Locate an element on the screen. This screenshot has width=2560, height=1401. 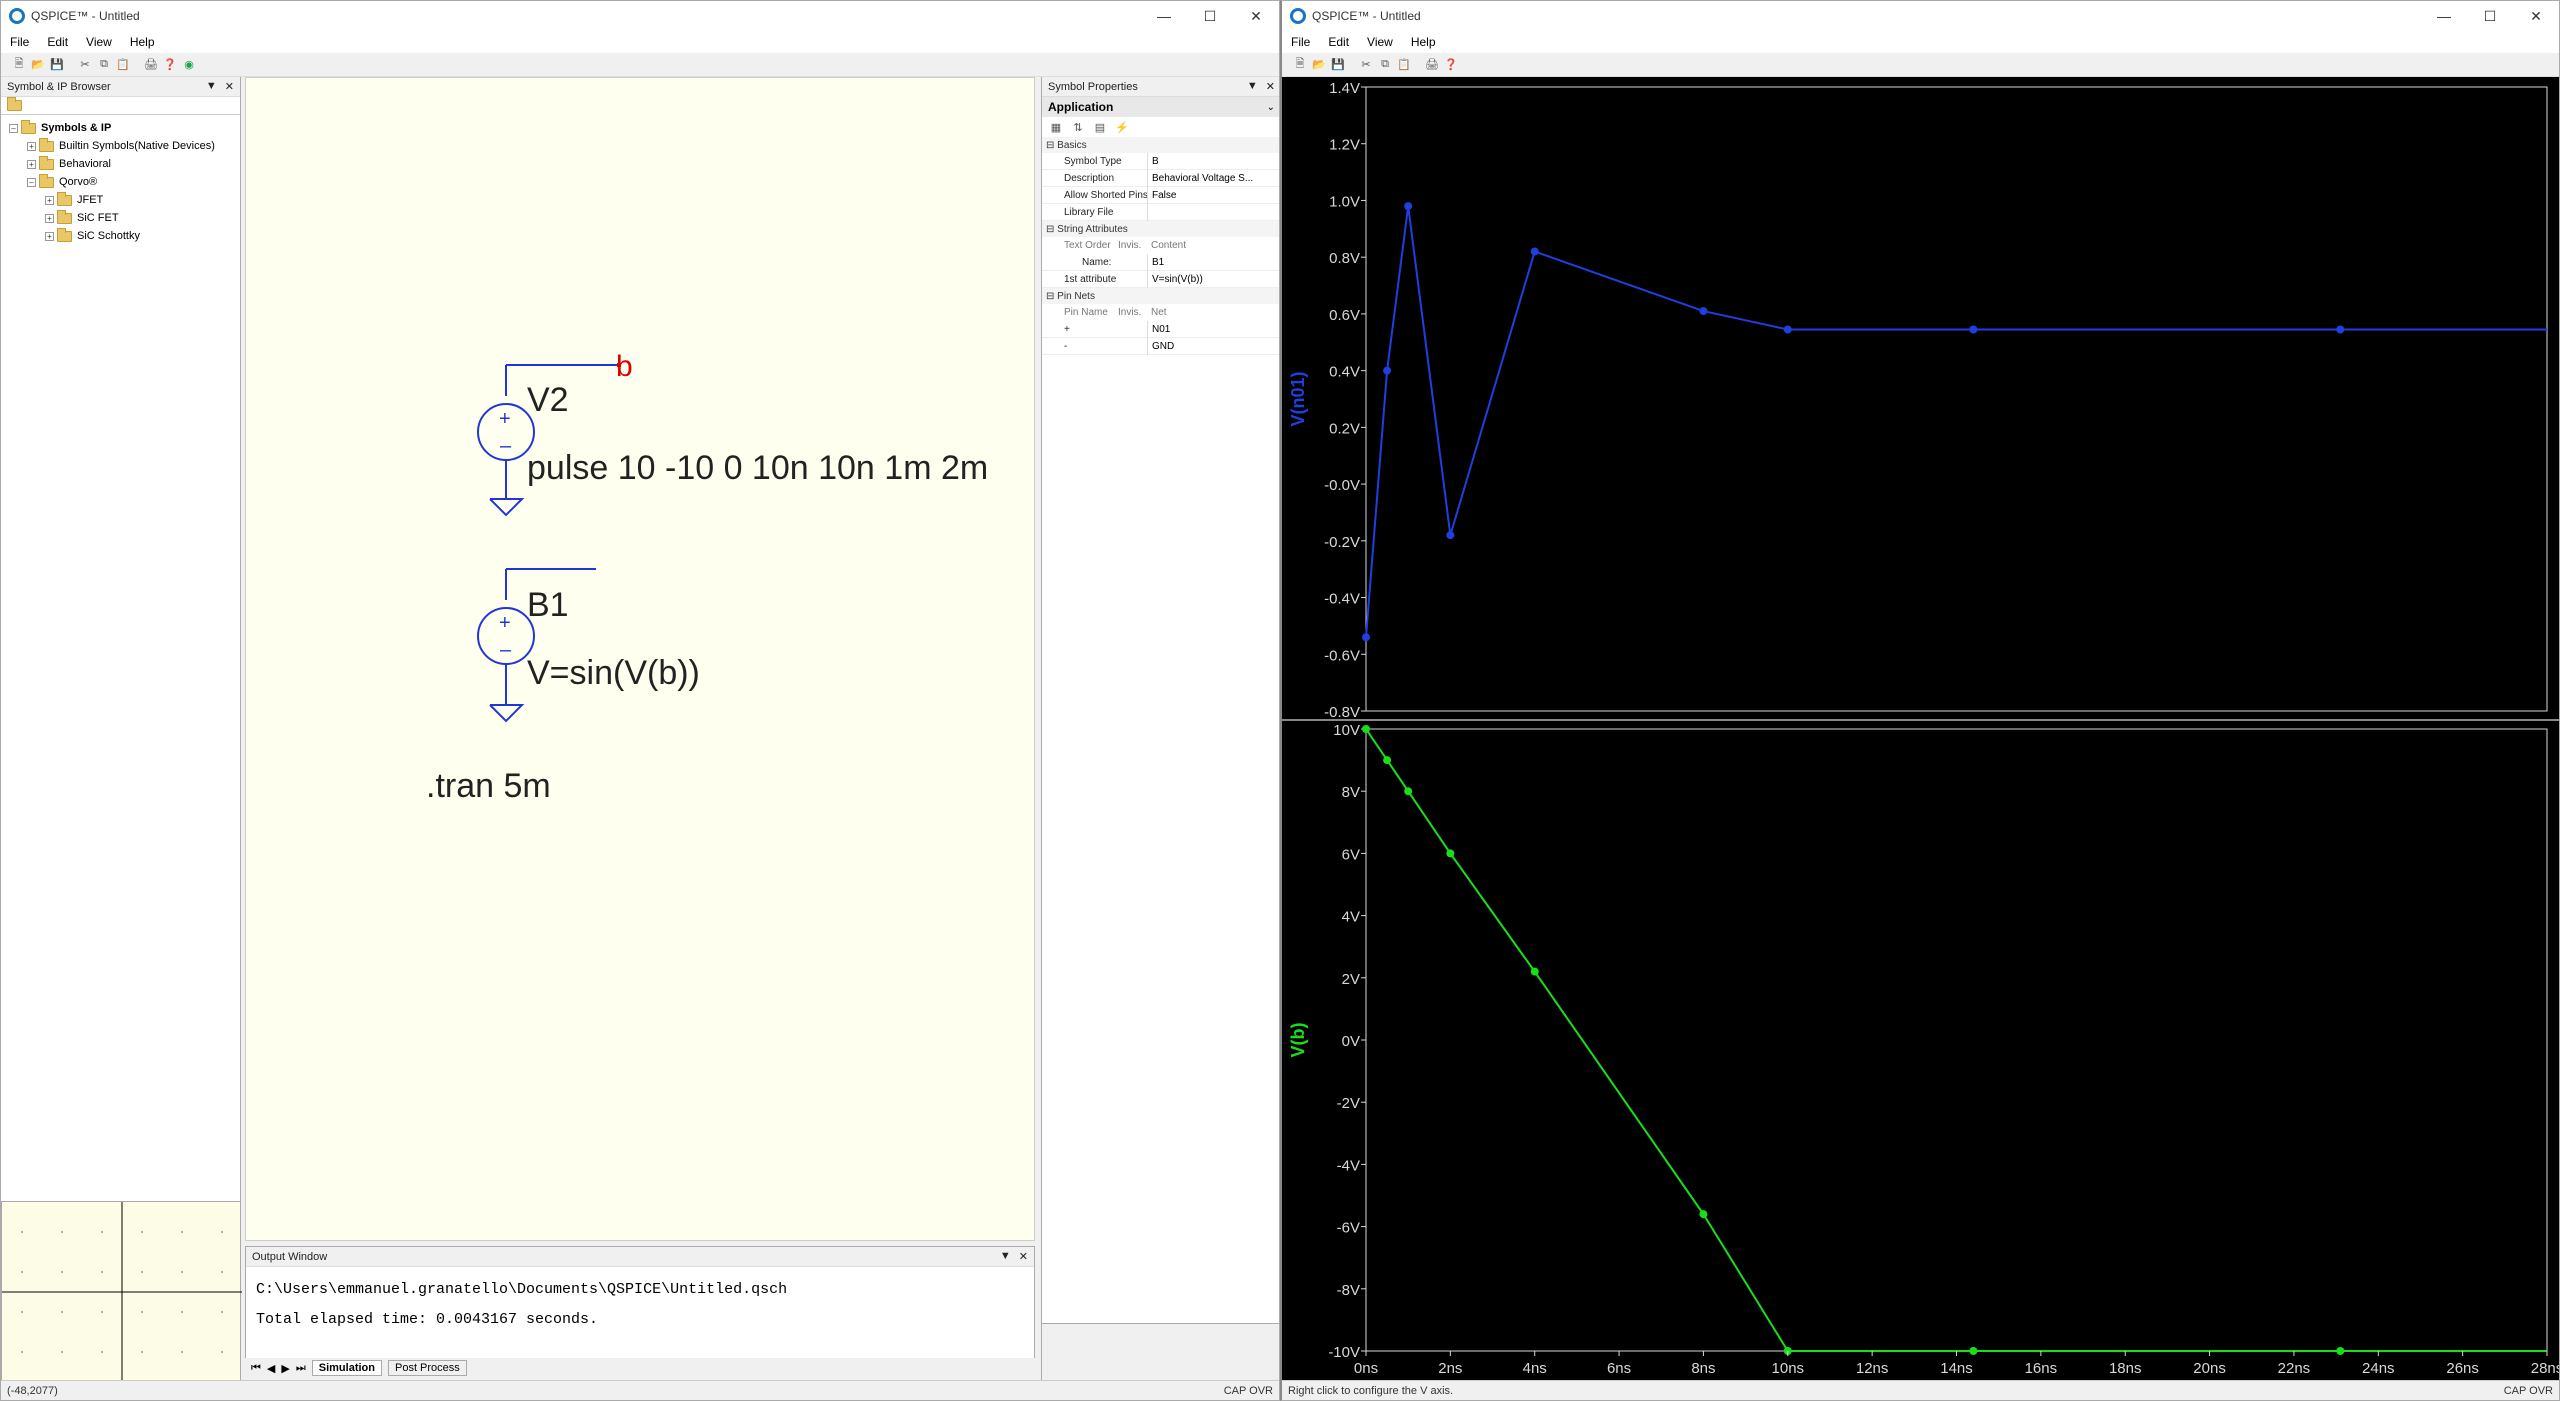
prop-row: 1st attribute V=sin(V(b)) is located at coordinates (1160, 279).